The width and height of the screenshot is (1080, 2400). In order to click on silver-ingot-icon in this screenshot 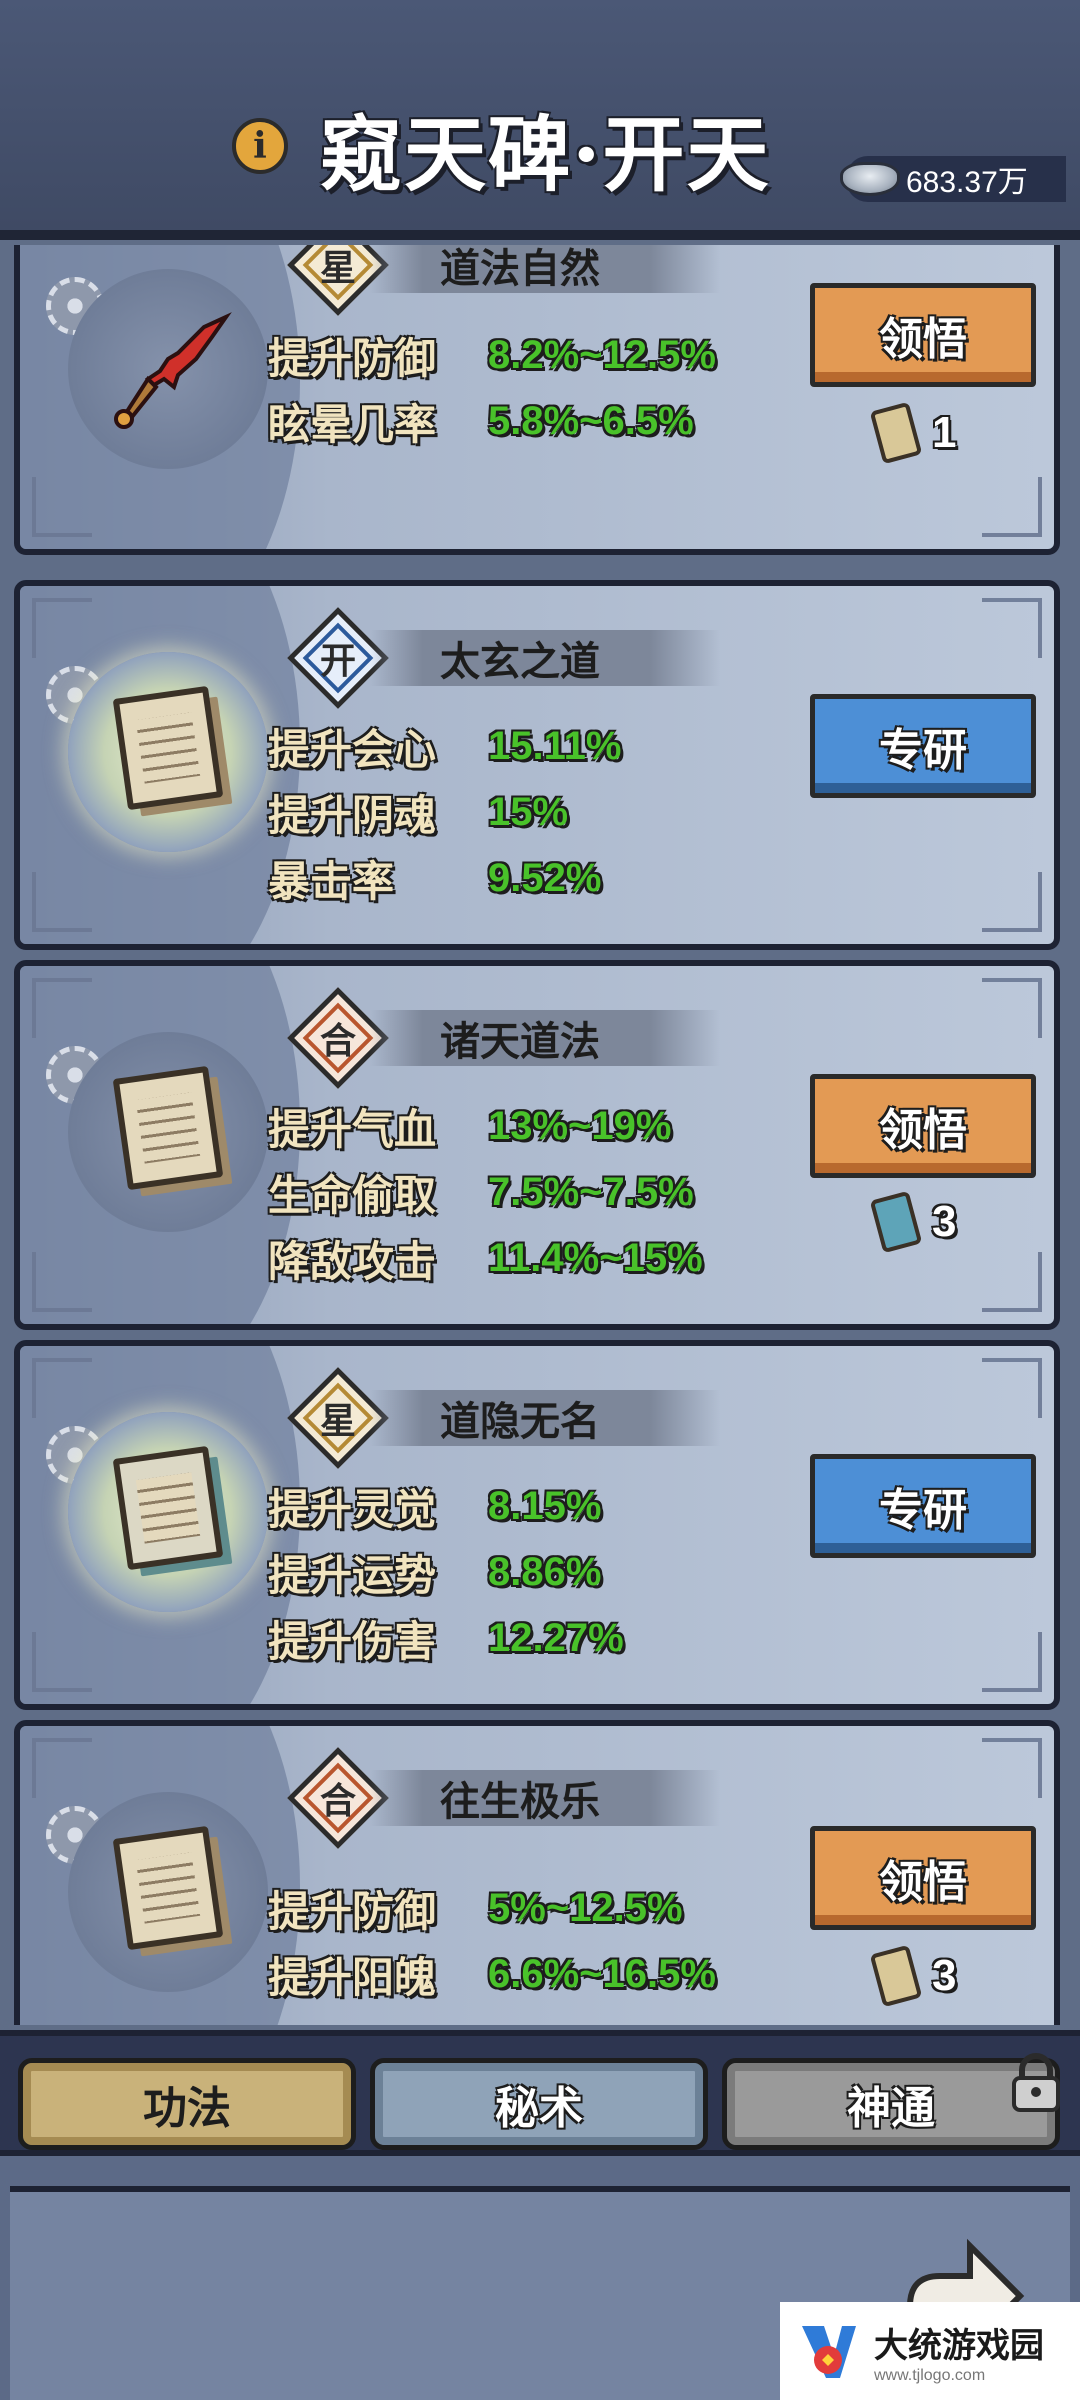, I will do `click(870, 179)`.